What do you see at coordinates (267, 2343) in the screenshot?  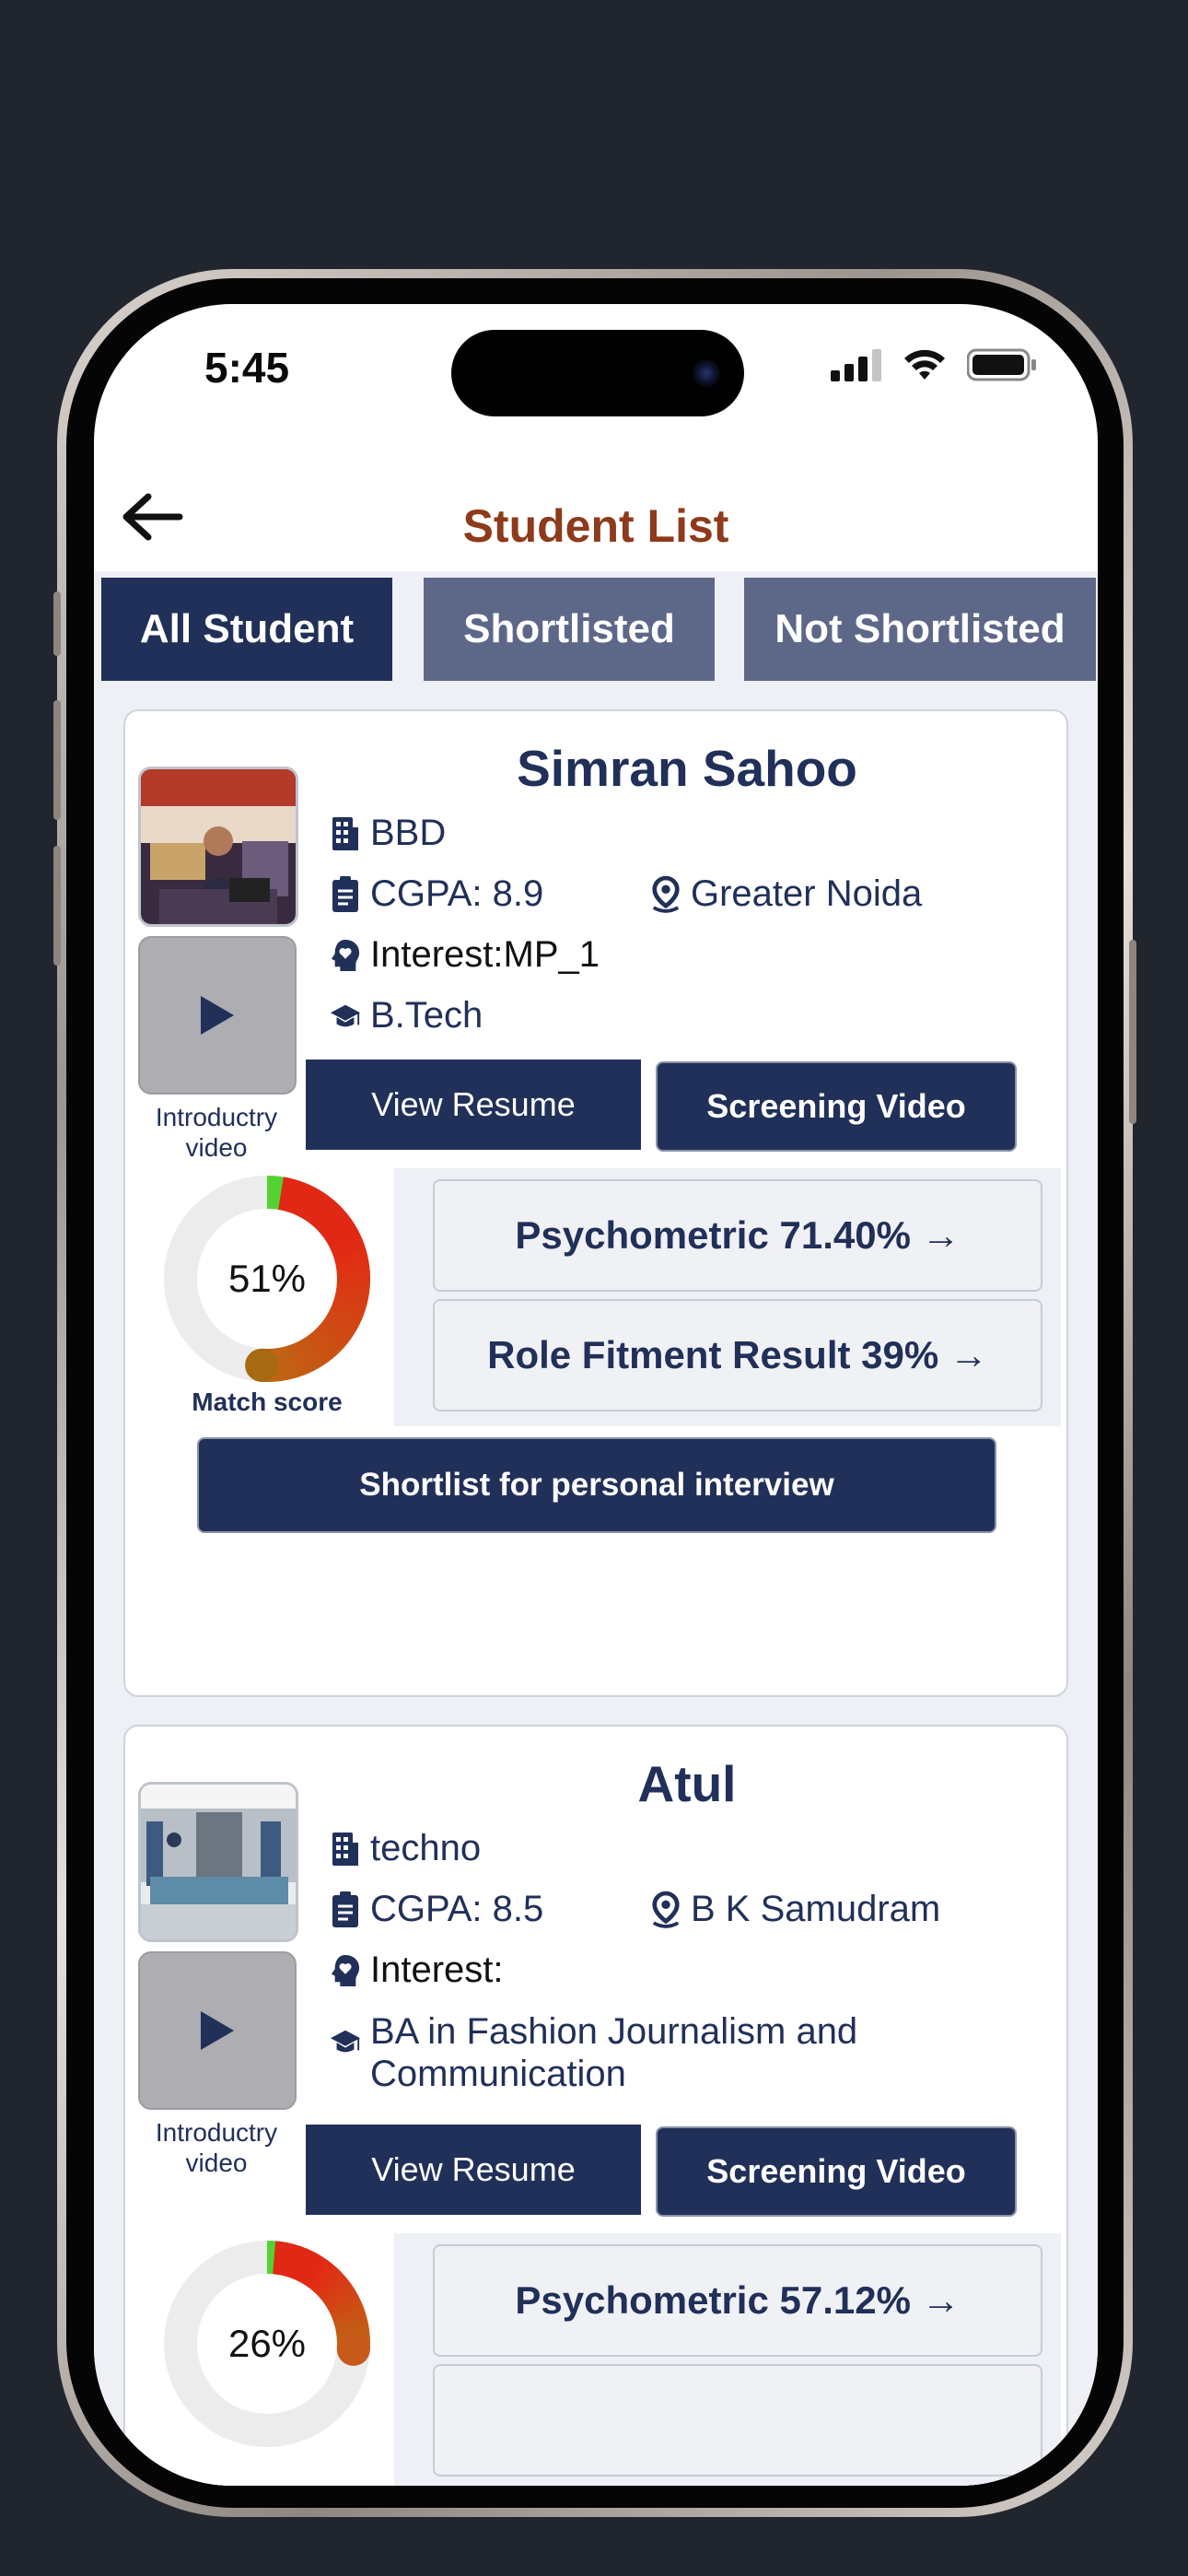 I see `match-score-value: 26%` at bounding box center [267, 2343].